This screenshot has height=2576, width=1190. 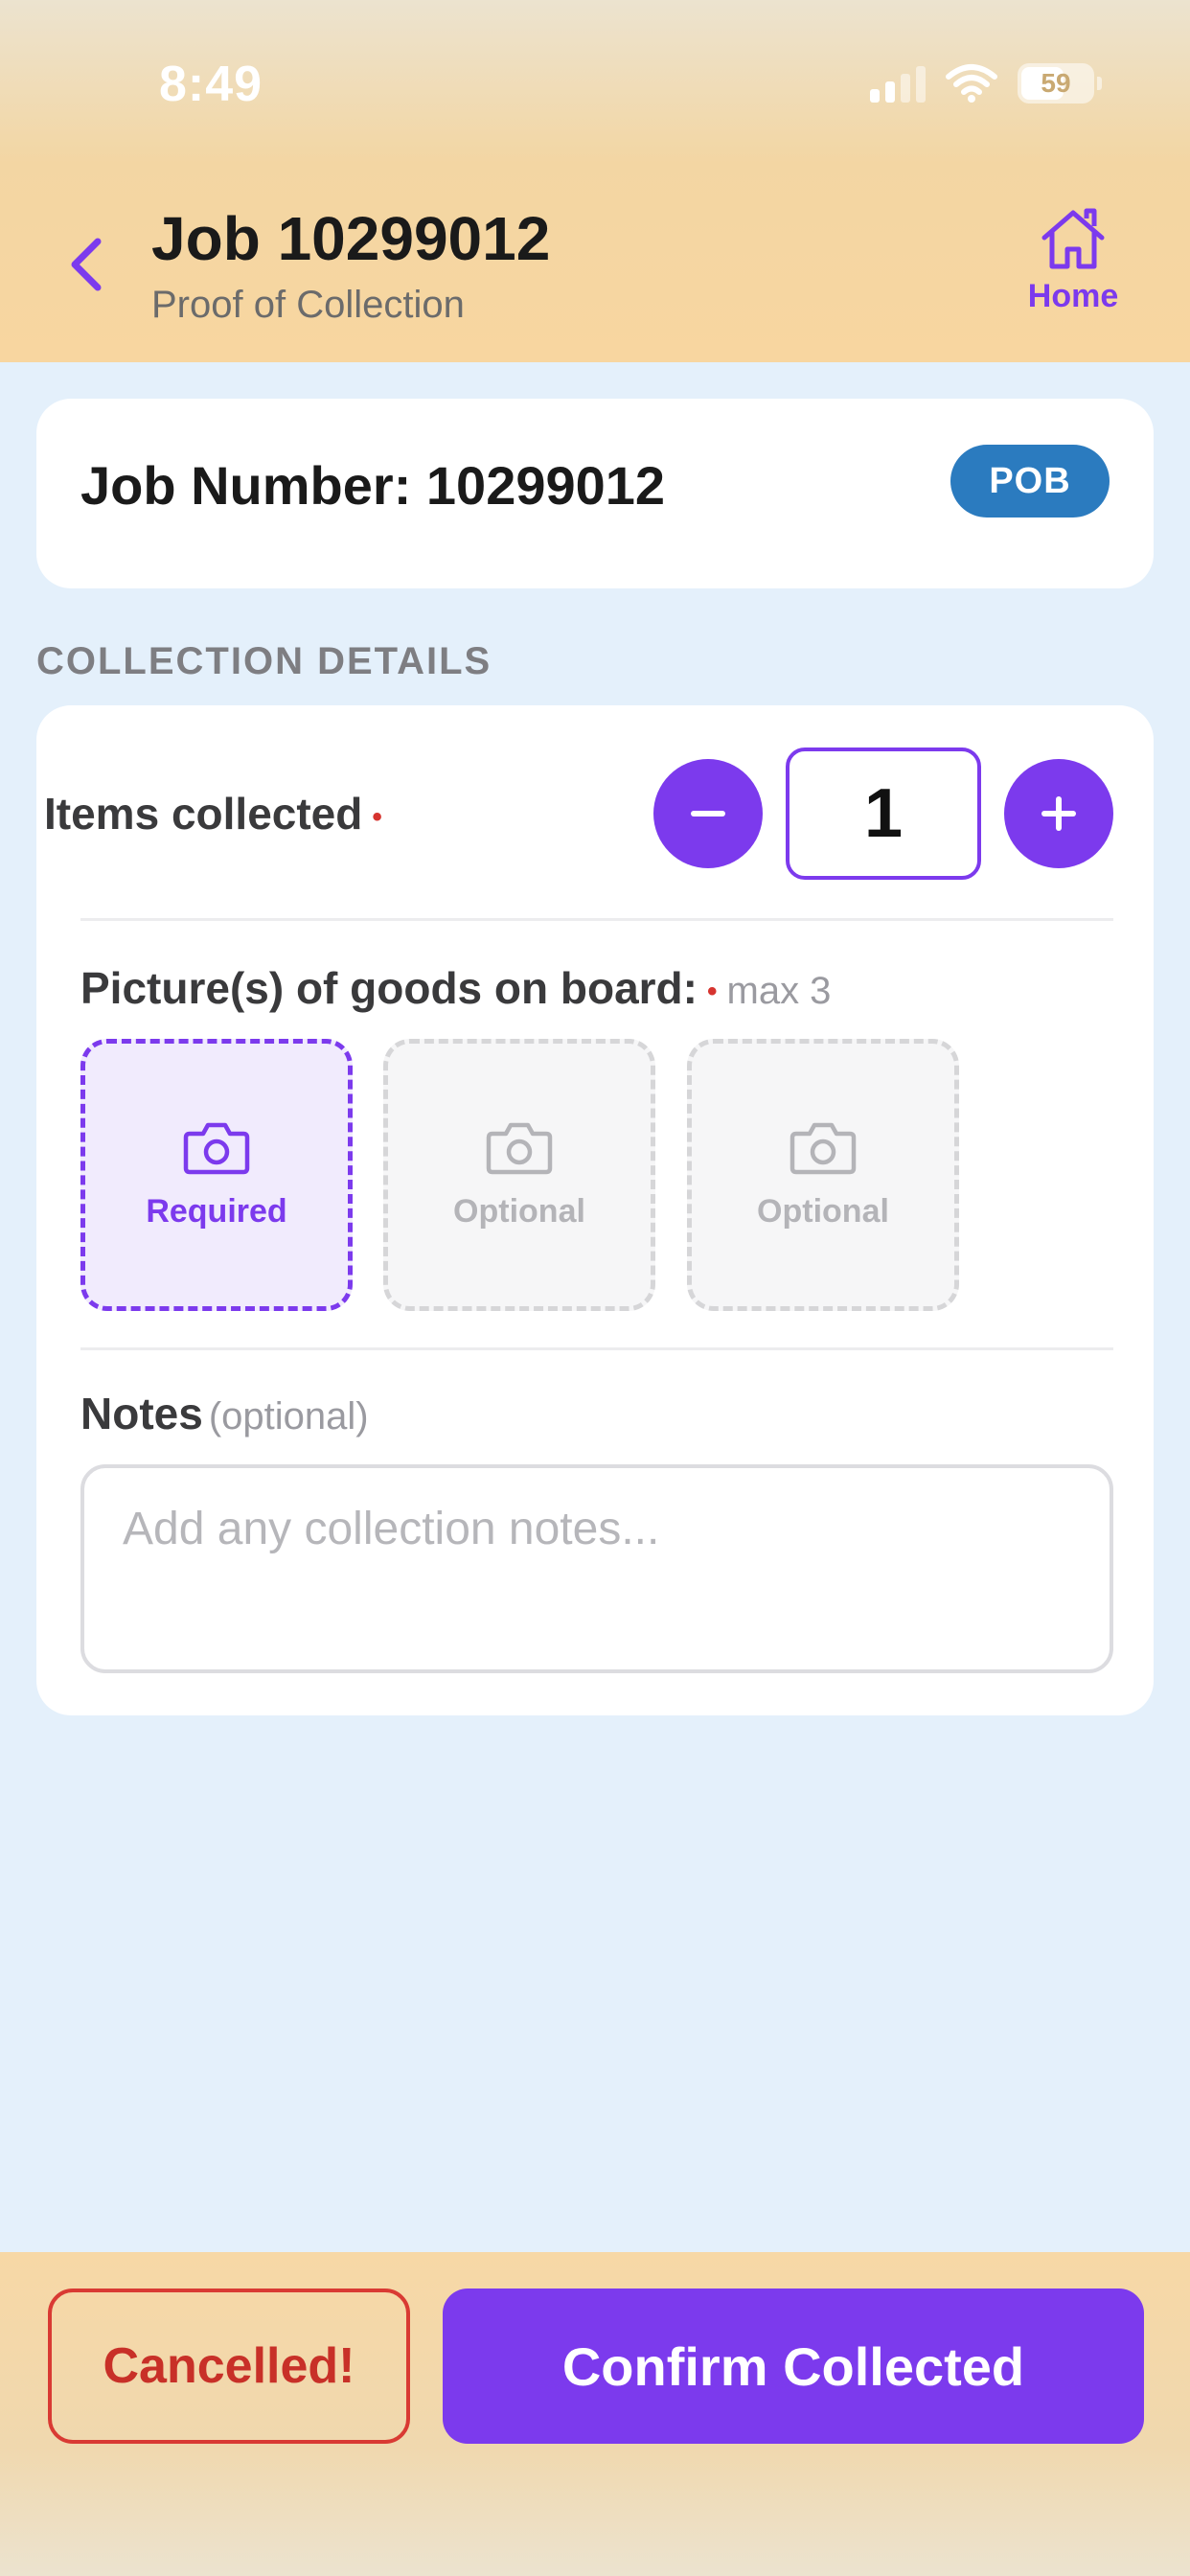 I want to click on quantity-input: 1, so click(x=884, y=814).